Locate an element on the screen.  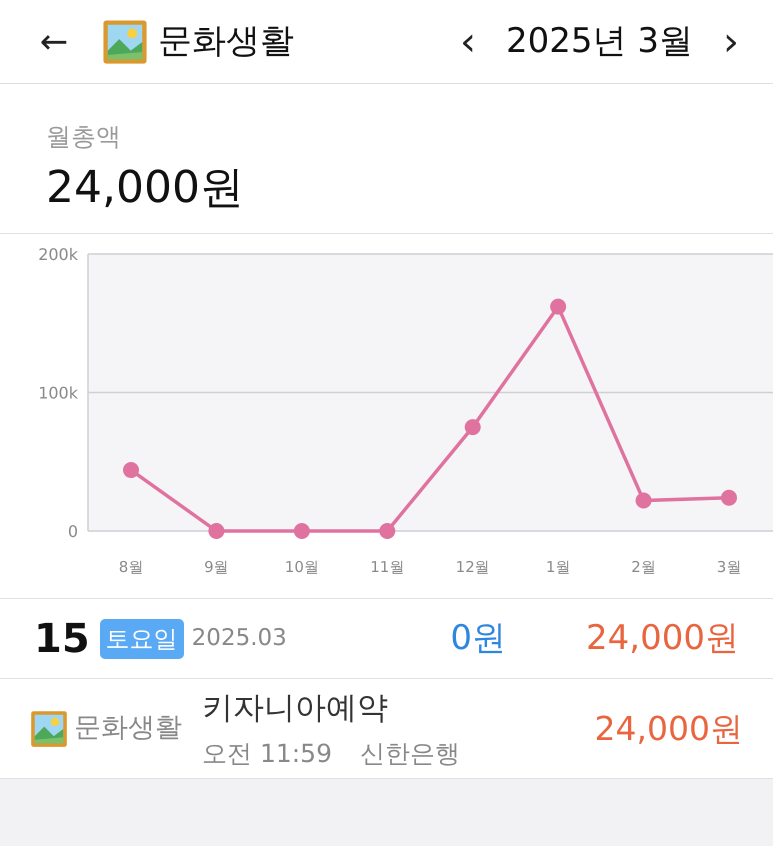
total-label: 월총액 is located at coordinates (84, 137).